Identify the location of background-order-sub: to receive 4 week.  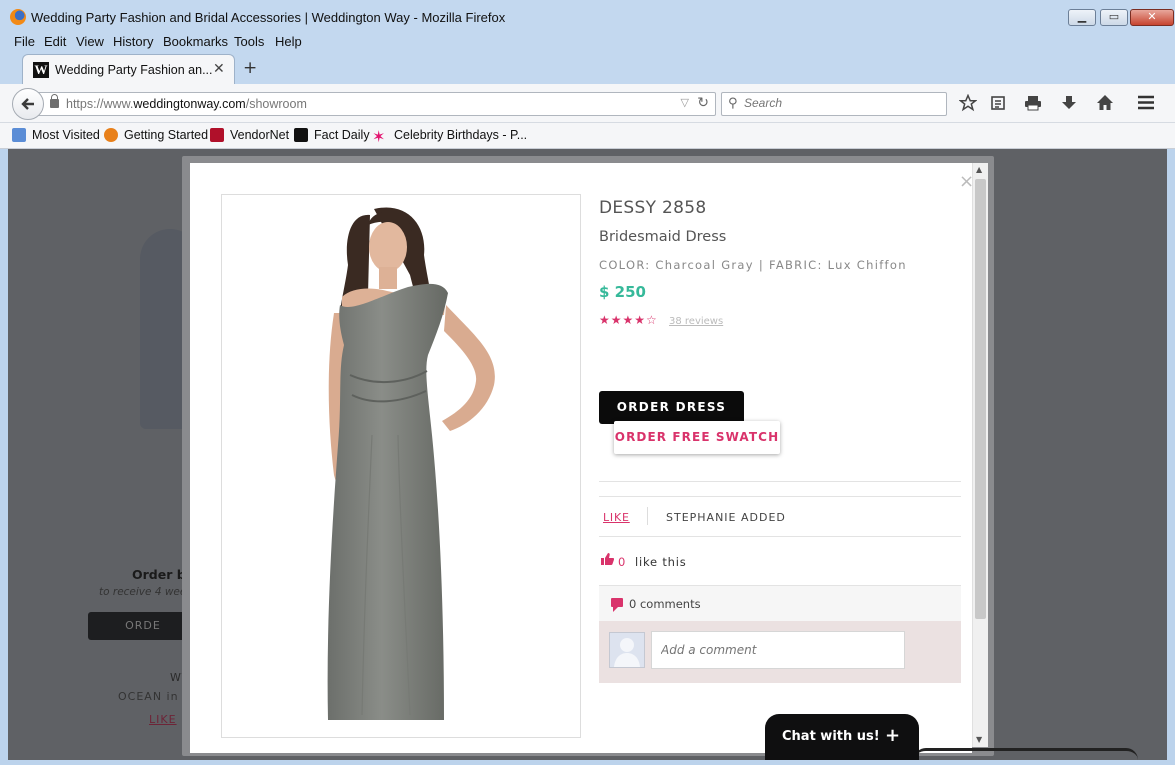
(146, 592).